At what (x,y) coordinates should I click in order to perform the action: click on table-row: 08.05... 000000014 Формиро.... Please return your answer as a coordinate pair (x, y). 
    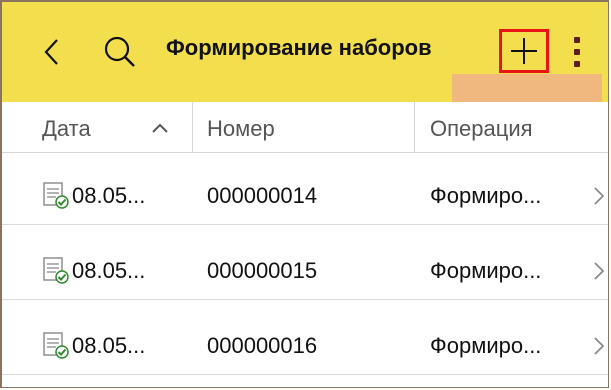
    Looking at the image, I should click on (305, 196).